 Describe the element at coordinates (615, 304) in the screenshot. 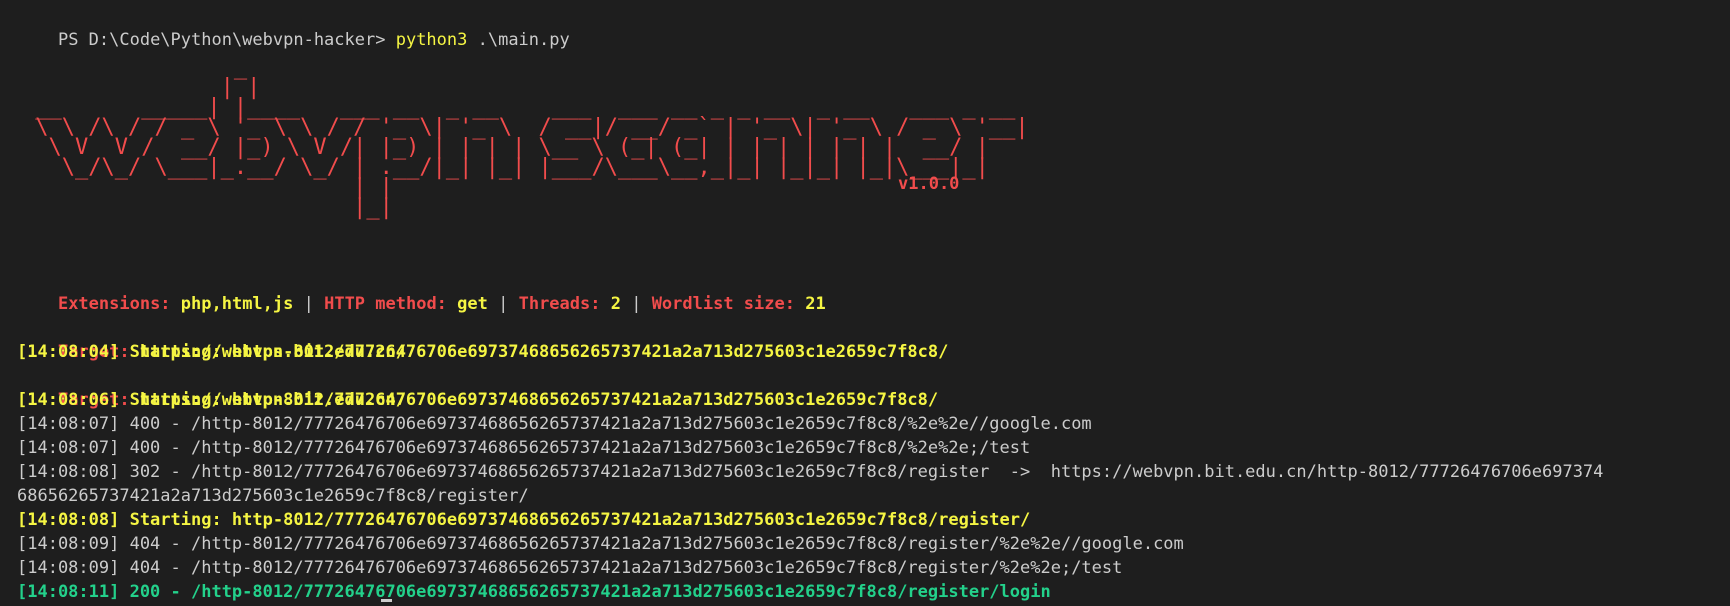

I see `threads-value: 2` at that location.